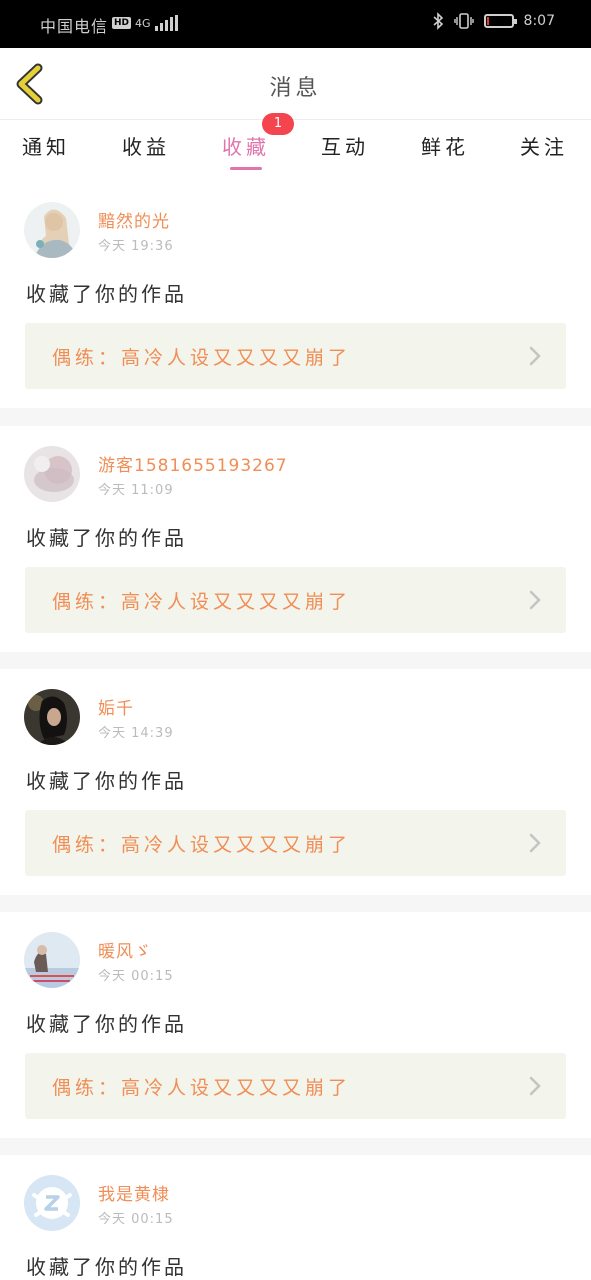 This screenshot has width=591, height=1280. Describe the element at coordinates (193, 463) in the screenshot. I see `username: 游客1581655193267` at that location.